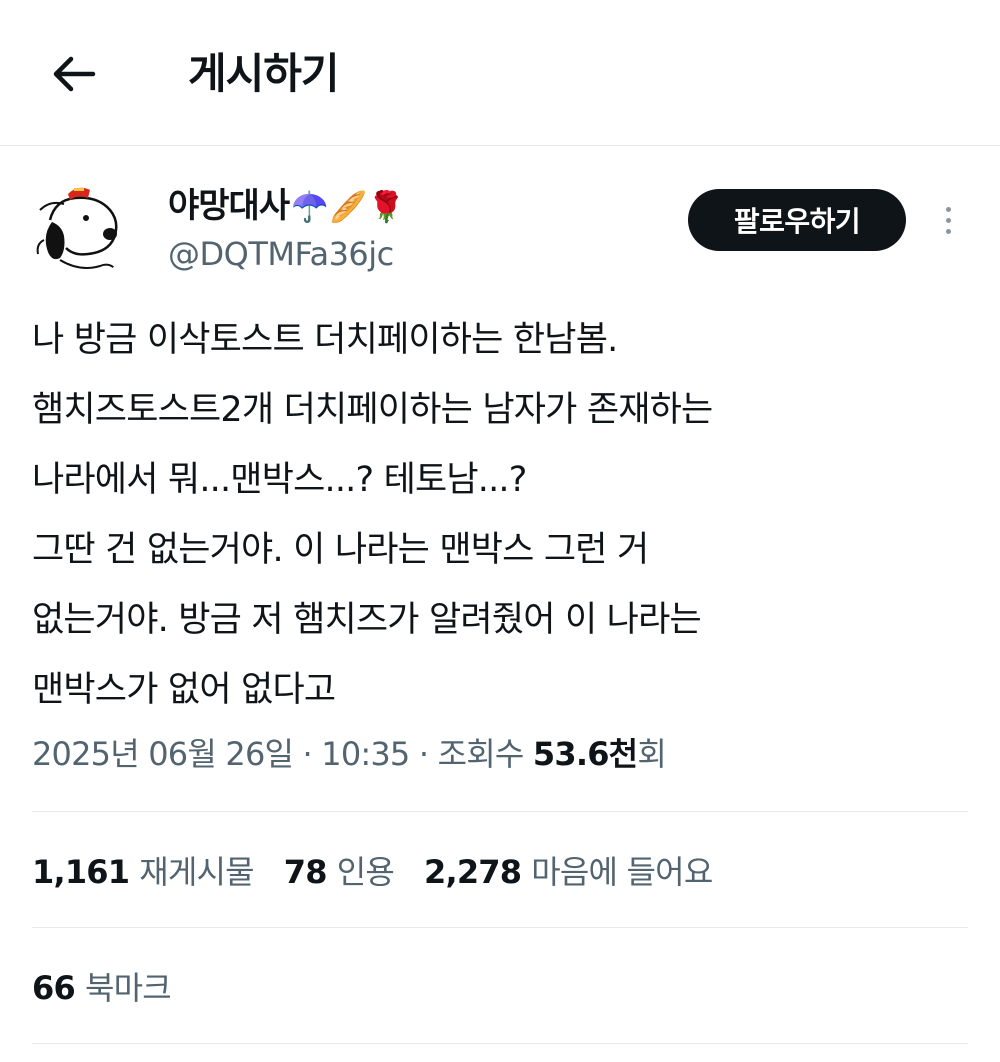 The image size is (1000, 1062). I want to click on quotes-label: 인용, so click(365, 872).